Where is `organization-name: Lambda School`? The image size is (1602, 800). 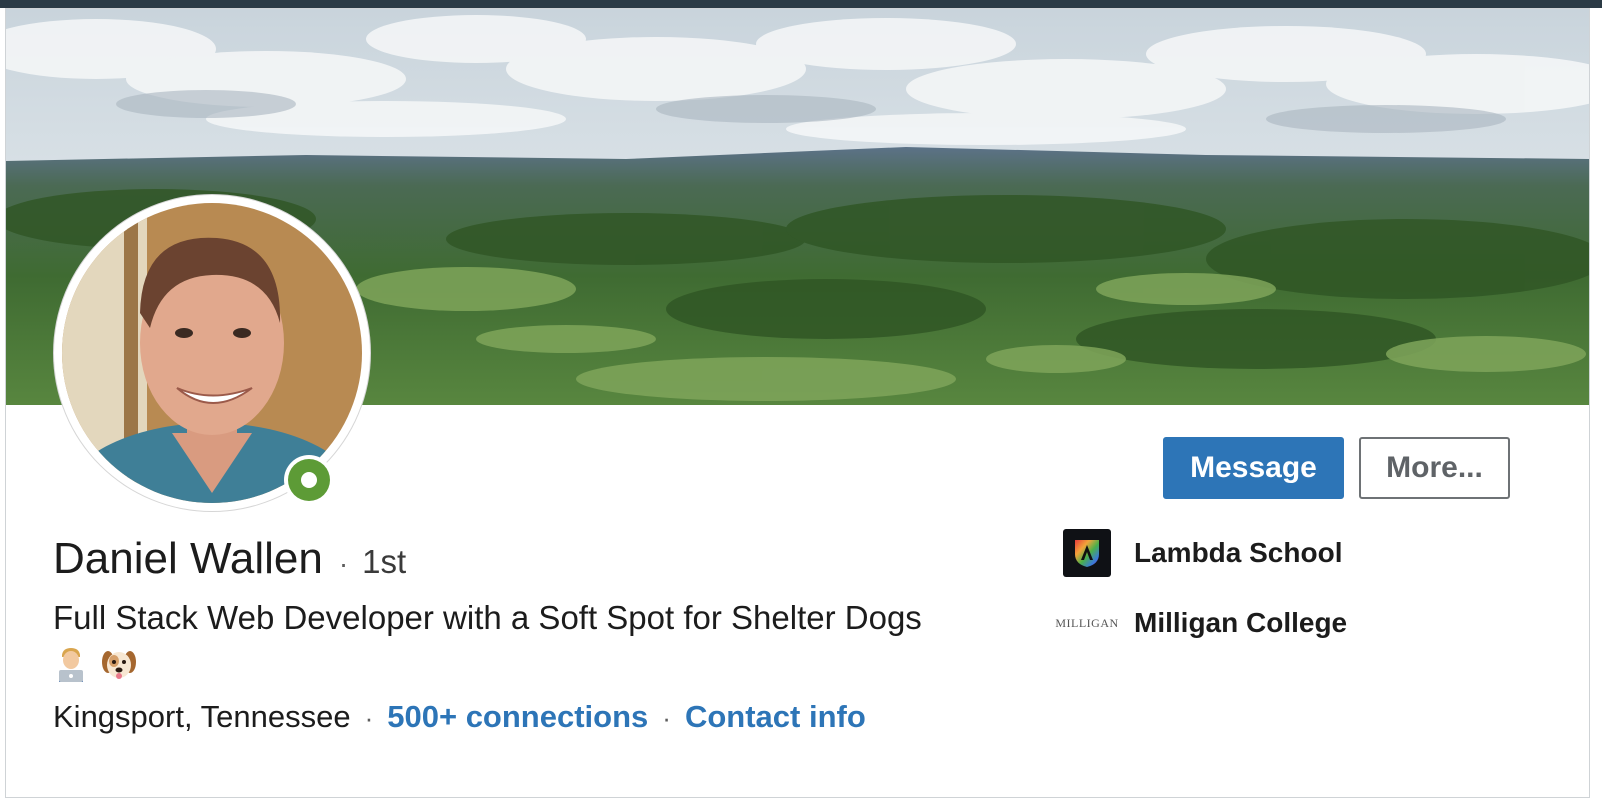
organization-name: Lambda School is located at coordinates (1238, 552).